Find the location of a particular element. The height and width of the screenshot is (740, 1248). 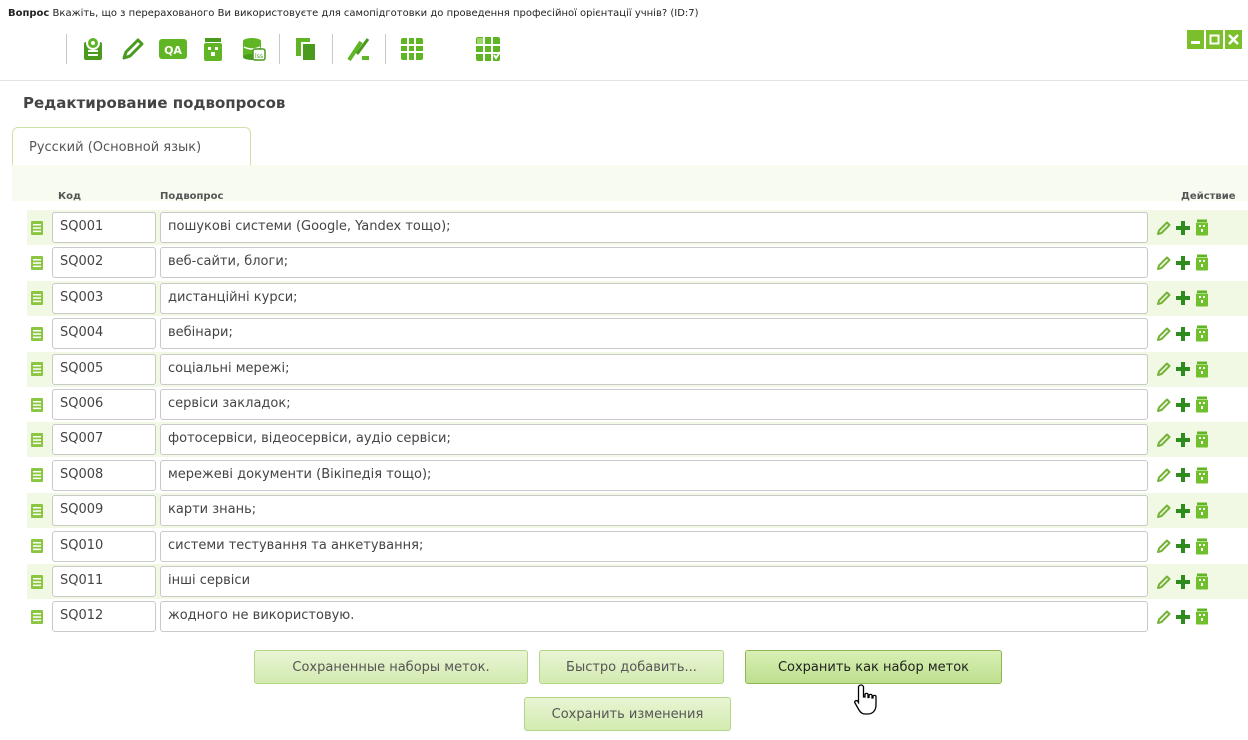

subquestion-text-input: пошукові системи (Google, Yandex тощо); is located at coordinates (654, 227).